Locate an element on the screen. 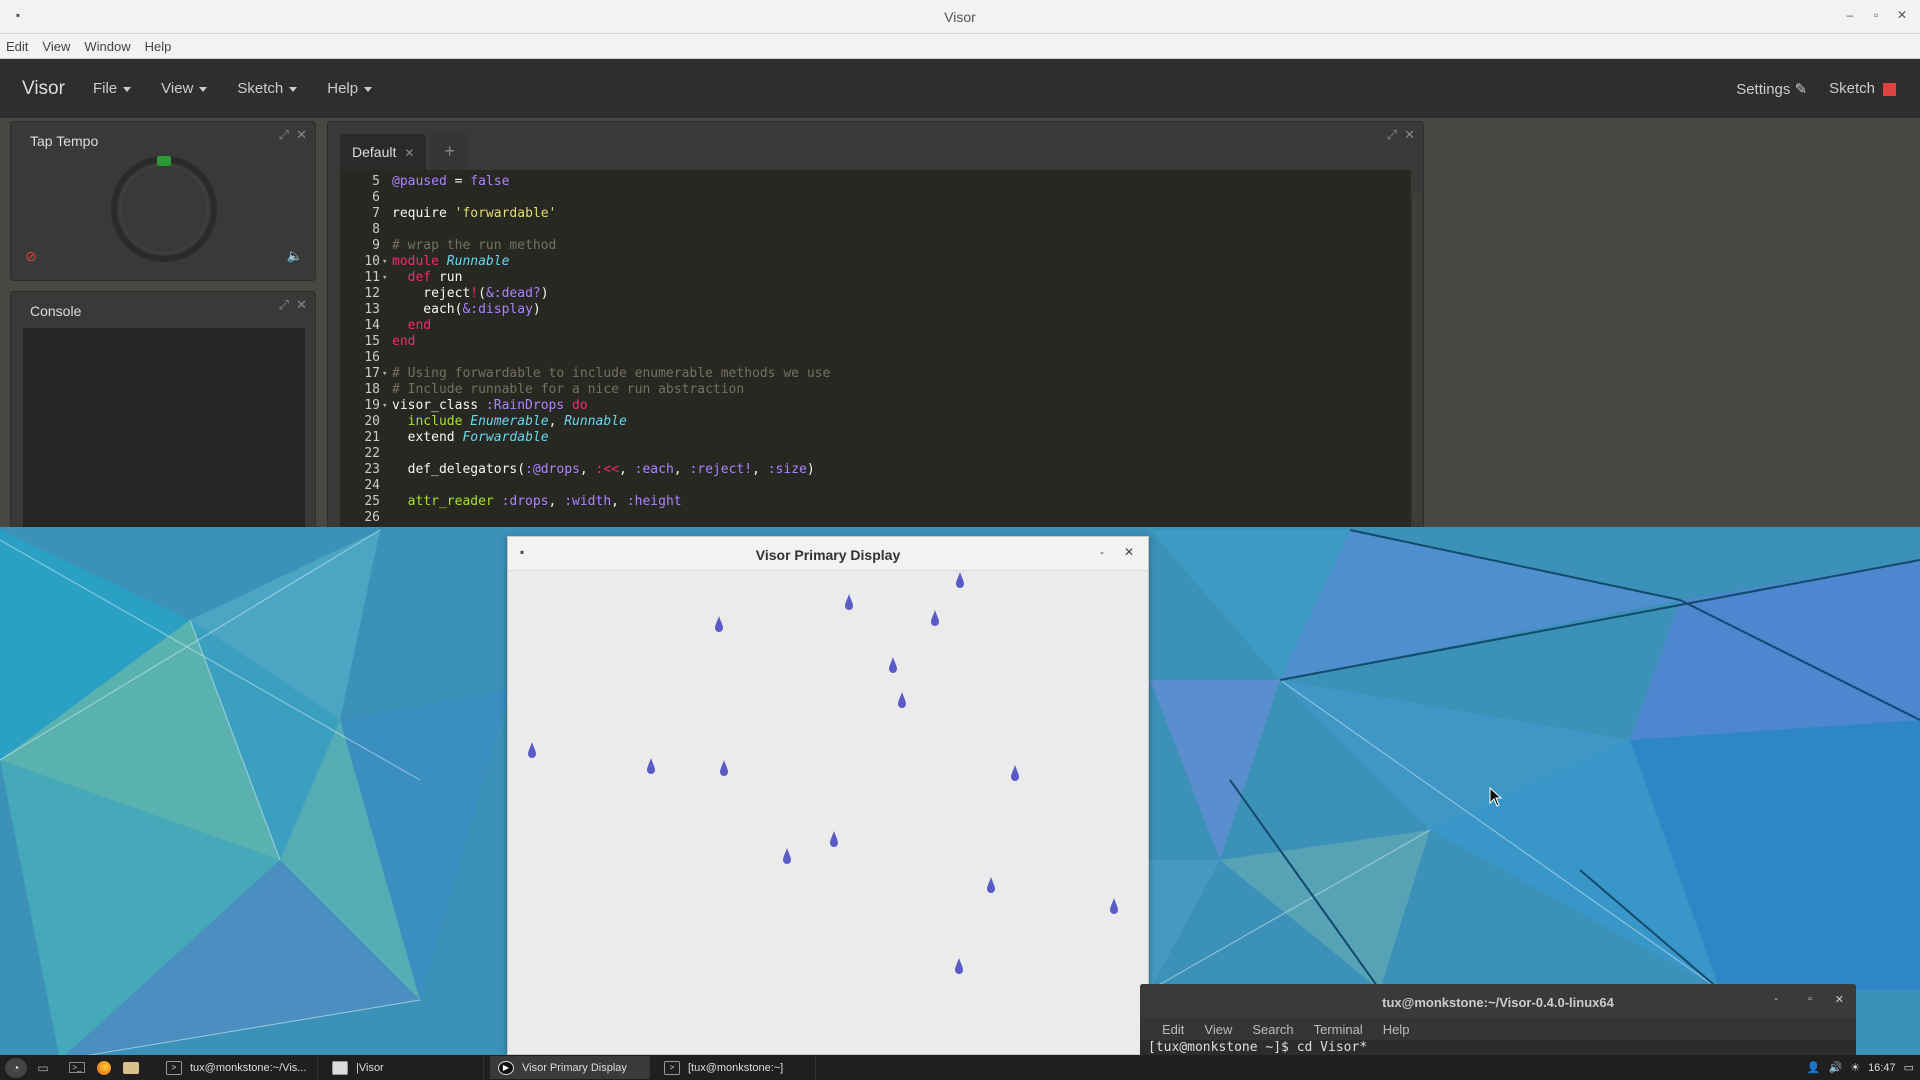 The width and height of the screenshot is (1920, 1080). code-line: 13 each(&:display) is located at coordinates (875, 310).